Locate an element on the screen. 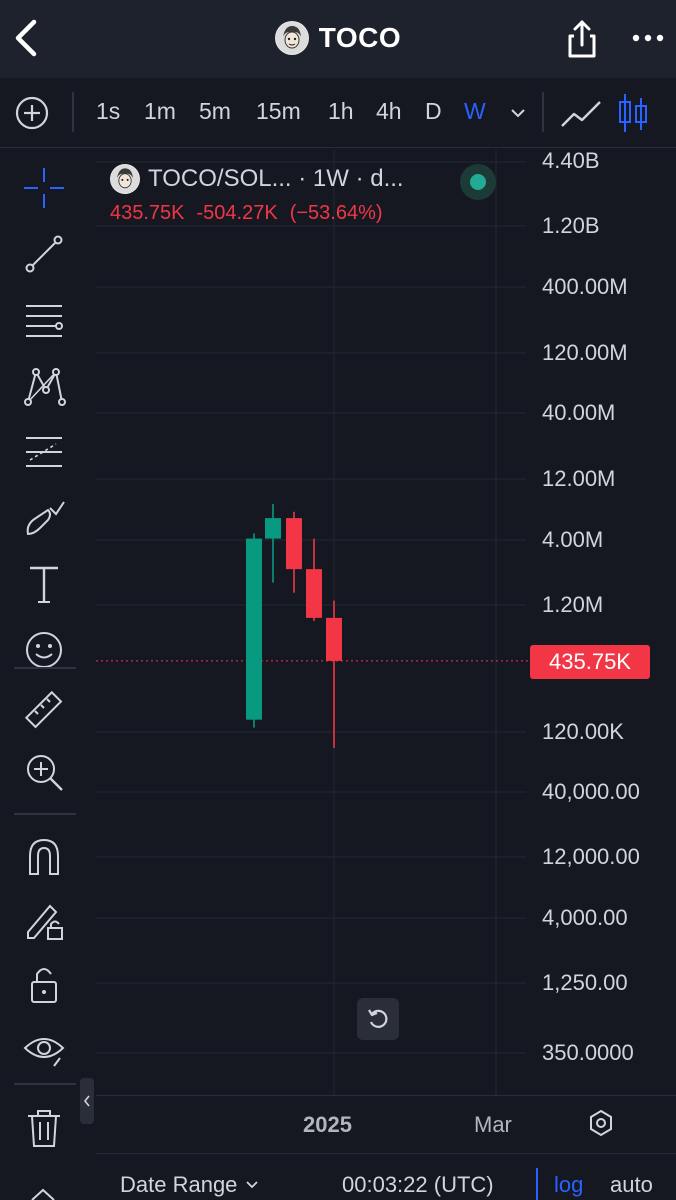 Image resolution: width=676 pixels, height=1200 pixels. chevron-left-small-icon is located at coordinates (86, 1101).